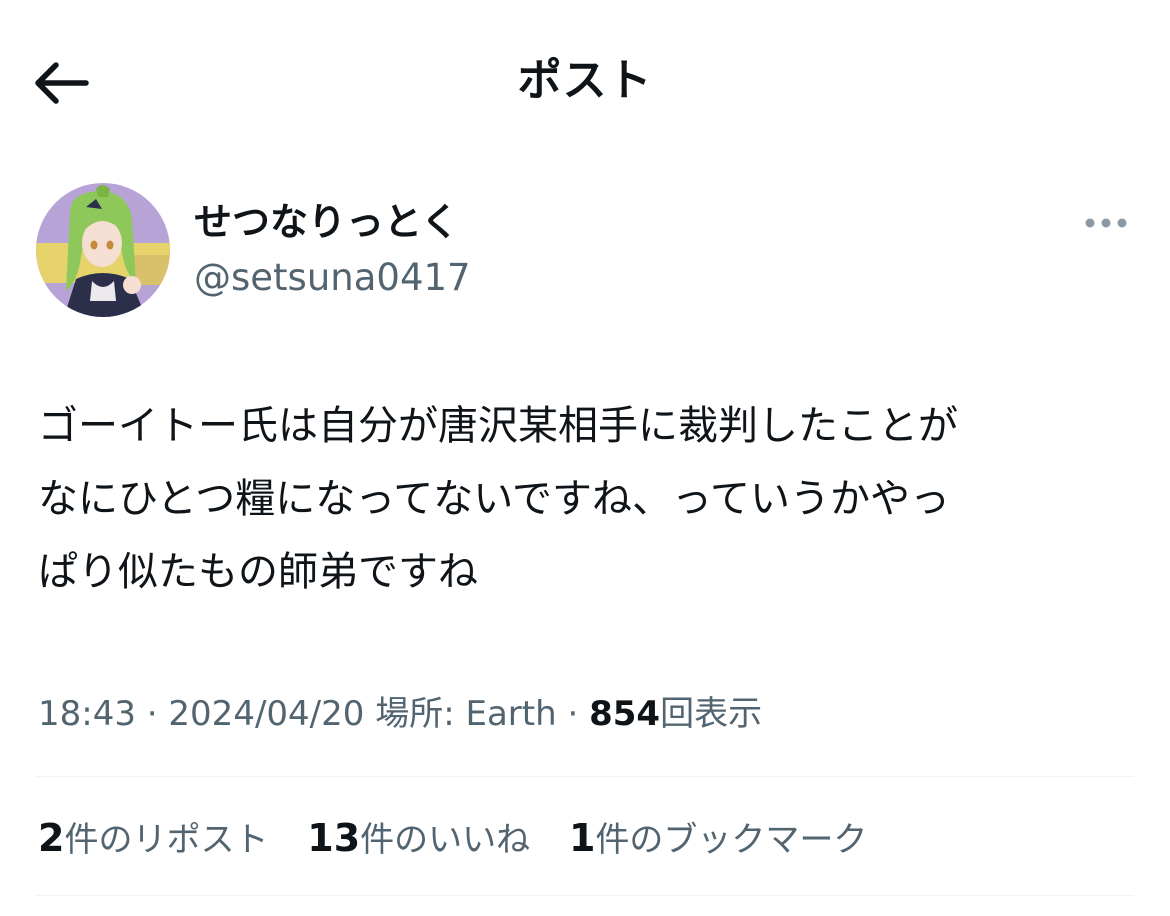  I want to click on more-horizontal-icon, so click(1106, 223).